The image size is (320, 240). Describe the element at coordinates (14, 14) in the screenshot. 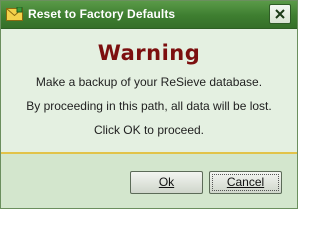

I see `envelope-icon` at that location.